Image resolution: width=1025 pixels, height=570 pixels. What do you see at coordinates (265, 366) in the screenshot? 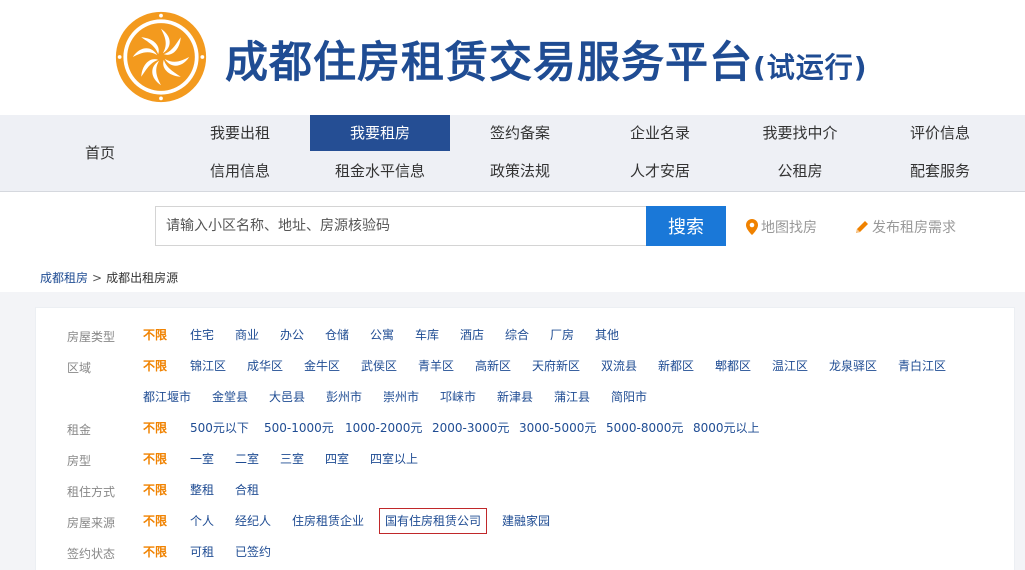
I see `filter-option: 成华区` at bounding box center [265, 366].